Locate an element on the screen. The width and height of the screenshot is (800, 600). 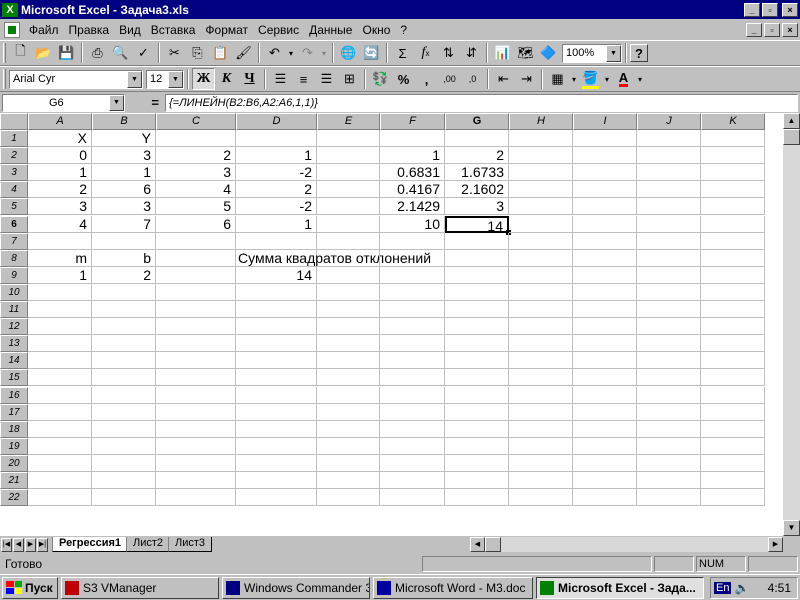
cell-H10 is located at coordinates (541, 292).